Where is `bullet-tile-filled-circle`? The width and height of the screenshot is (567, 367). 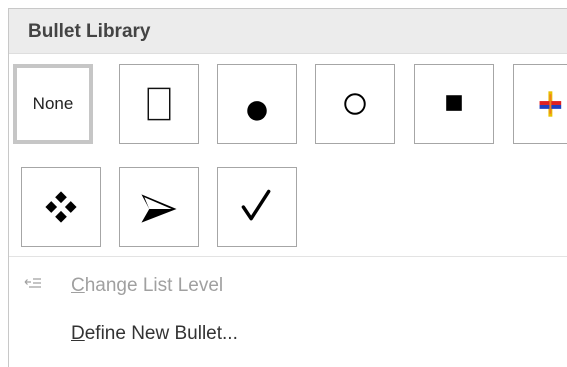 bullet-tile-filled-circle is located at coordinates (257, 104).